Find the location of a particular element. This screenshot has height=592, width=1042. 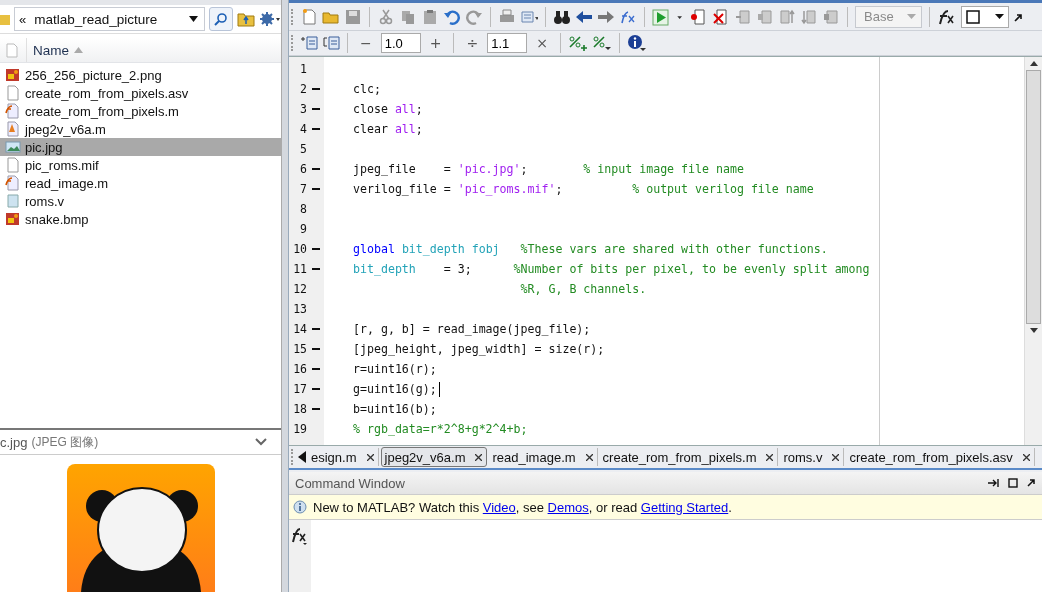

line-number: 11 is located at coordinates (299, 269).